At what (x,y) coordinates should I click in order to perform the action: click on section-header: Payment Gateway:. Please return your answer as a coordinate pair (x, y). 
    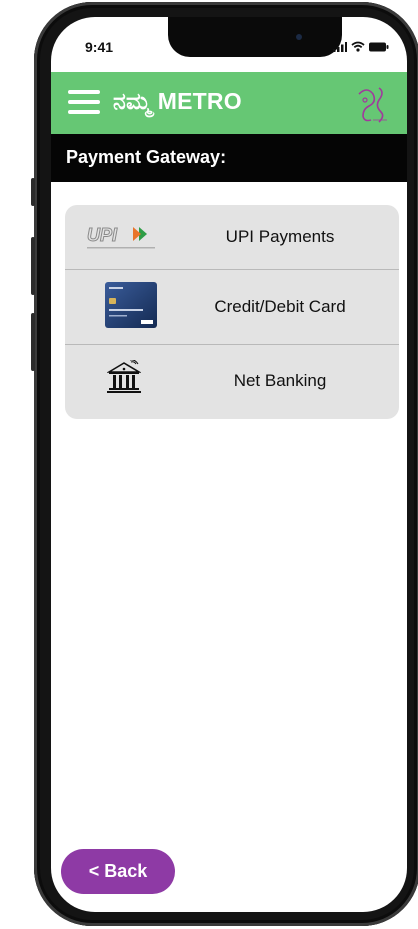
    Looking at the image, I should click on (229, 158).